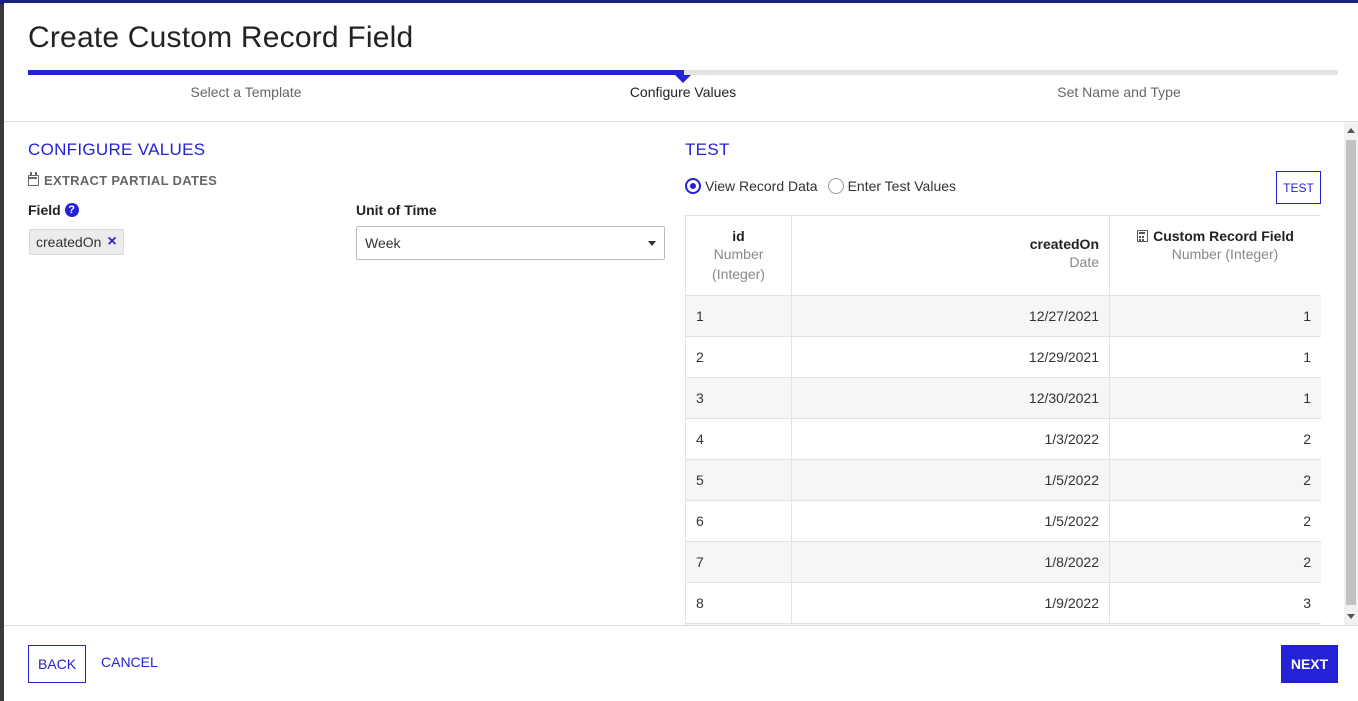  Describe the element at coordinates (738, 357) in the screenshot. I see `cell-id: 2` at that location.